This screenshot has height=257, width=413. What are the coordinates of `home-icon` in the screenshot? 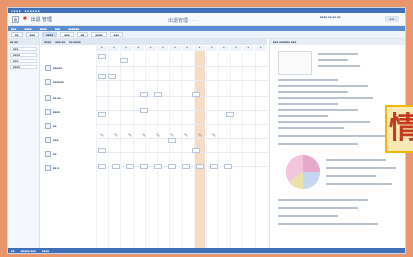 It's located at (15, 19).